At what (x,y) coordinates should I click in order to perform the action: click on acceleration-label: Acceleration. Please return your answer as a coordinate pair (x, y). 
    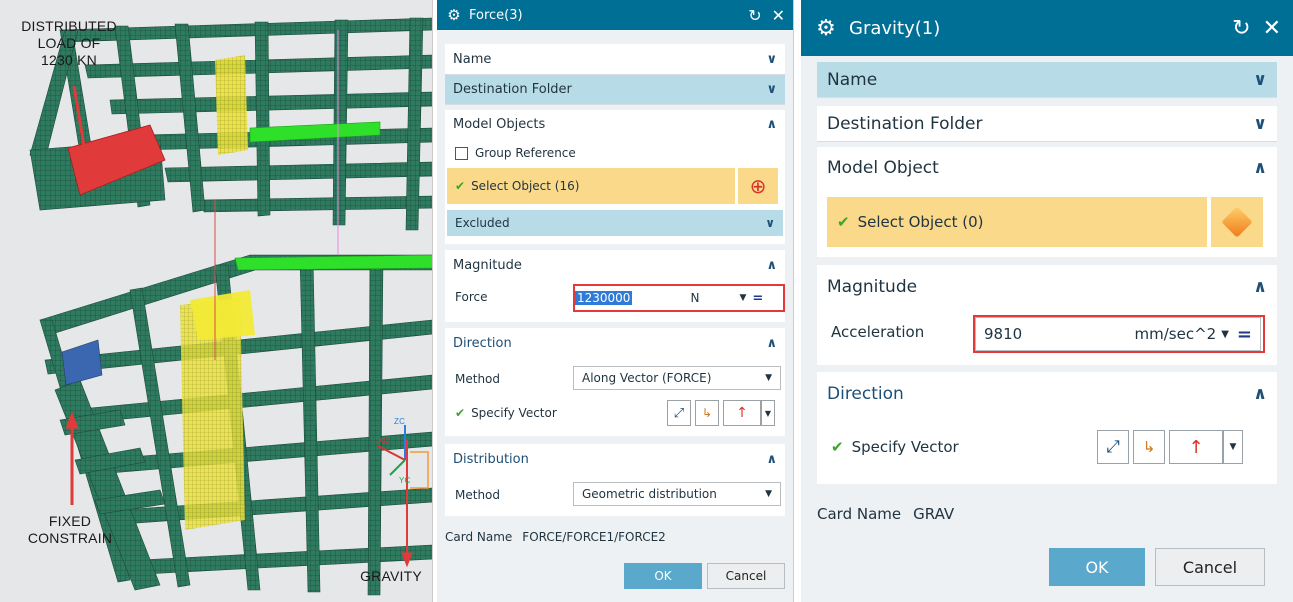
    Looking at the image, I should click on (878, 332).